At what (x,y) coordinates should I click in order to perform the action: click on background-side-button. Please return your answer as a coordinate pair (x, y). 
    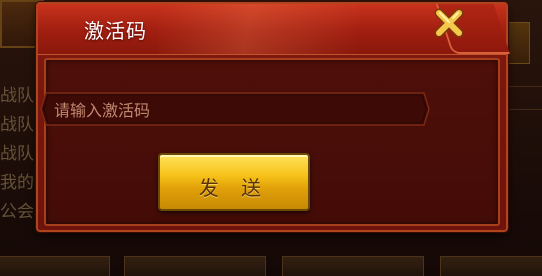
    Looking at the image, I should click on (518, 43).